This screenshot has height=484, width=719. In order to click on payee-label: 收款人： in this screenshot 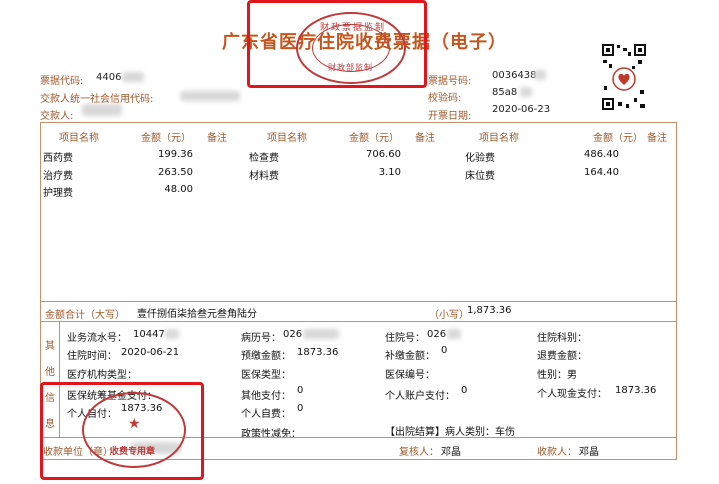, I will do `click(557, 452)`.